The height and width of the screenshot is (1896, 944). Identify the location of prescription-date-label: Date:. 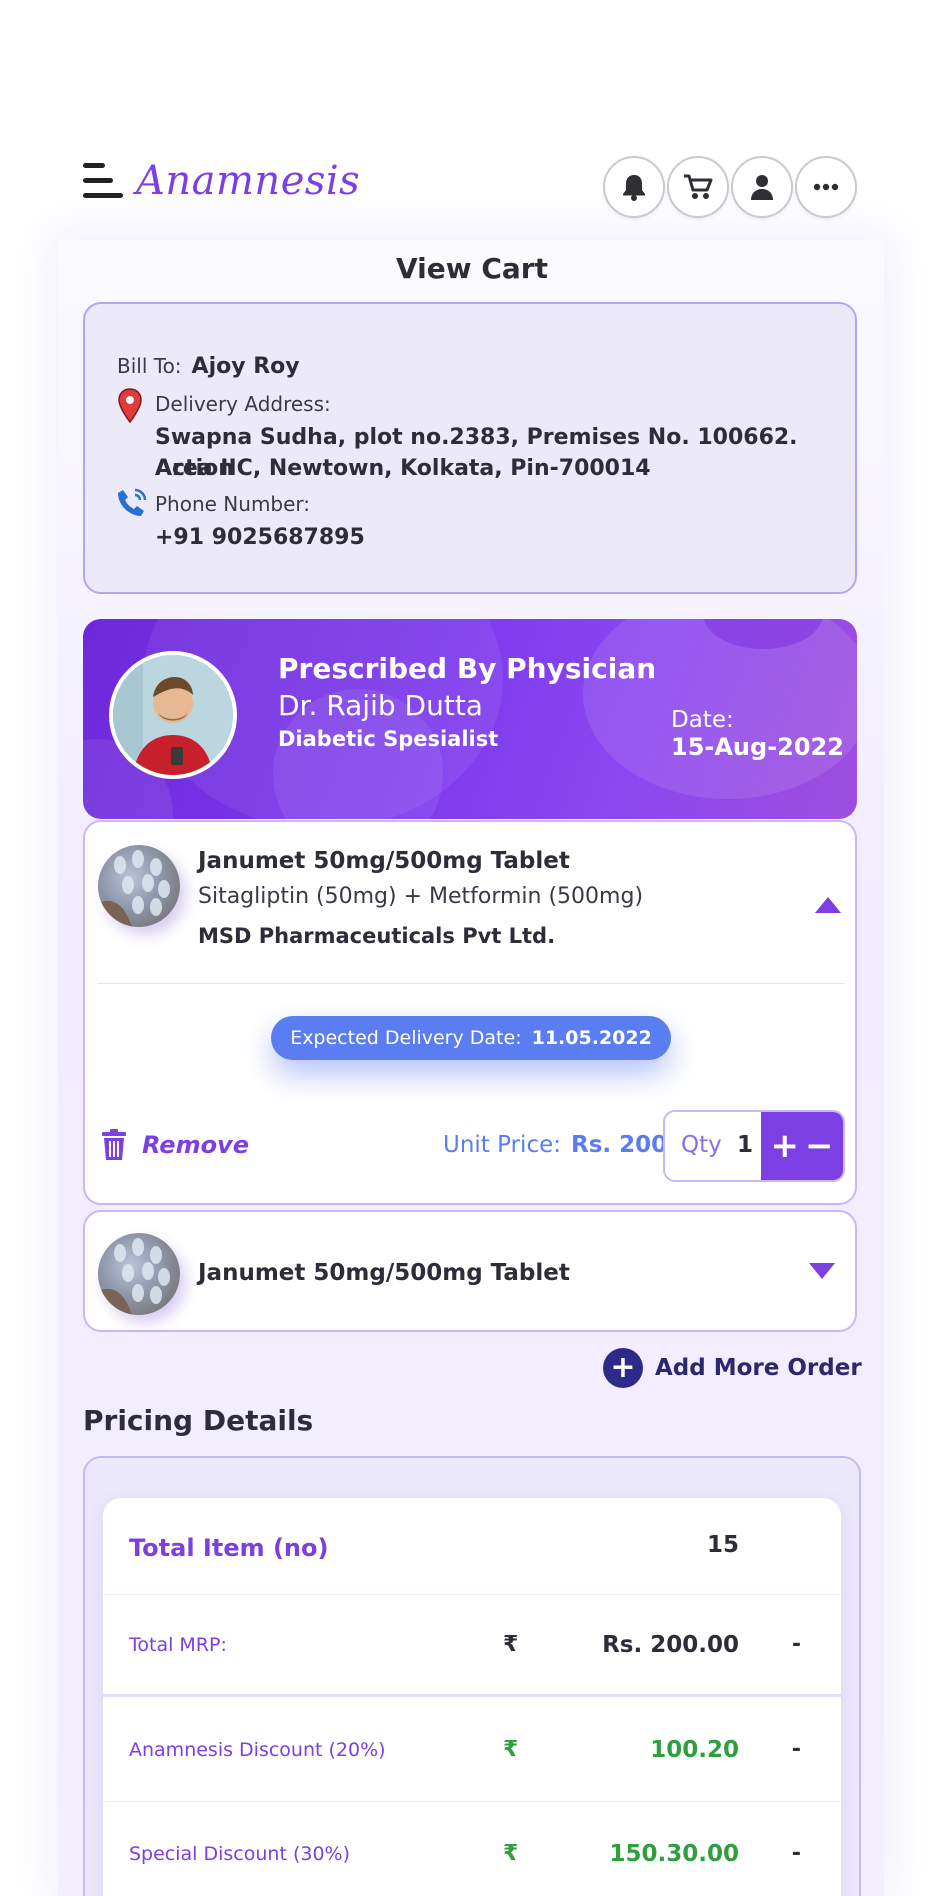
(702, 720).